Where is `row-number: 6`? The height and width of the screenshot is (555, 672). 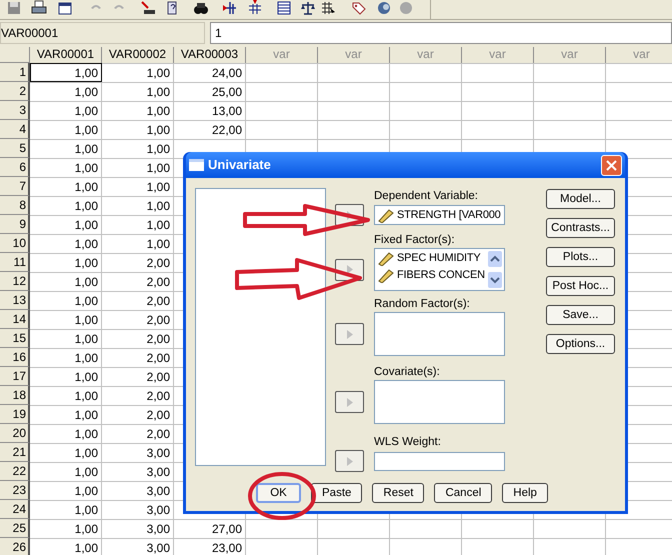 row-number: 6 is located at coordinates (15, 167).